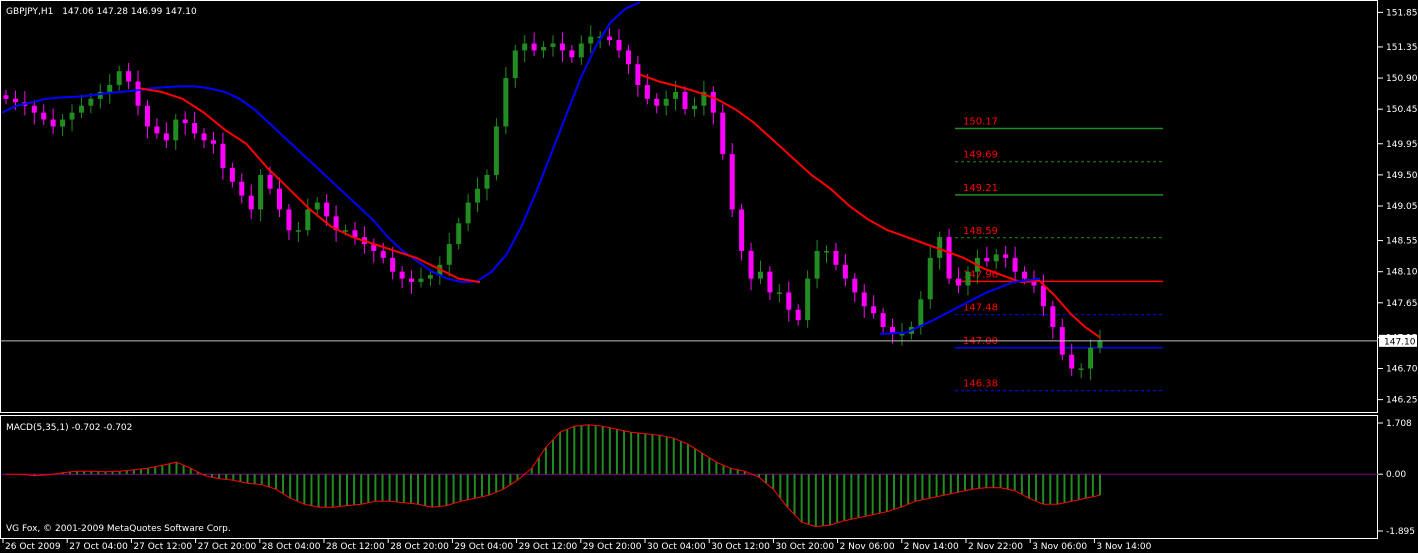 Image resolution: width=1418 pixels, height=553 pixels. Describe the element at coordinates (162, 547) in the screenshot. I see `time-tick-label: 27 Oct 12:00` at that location.